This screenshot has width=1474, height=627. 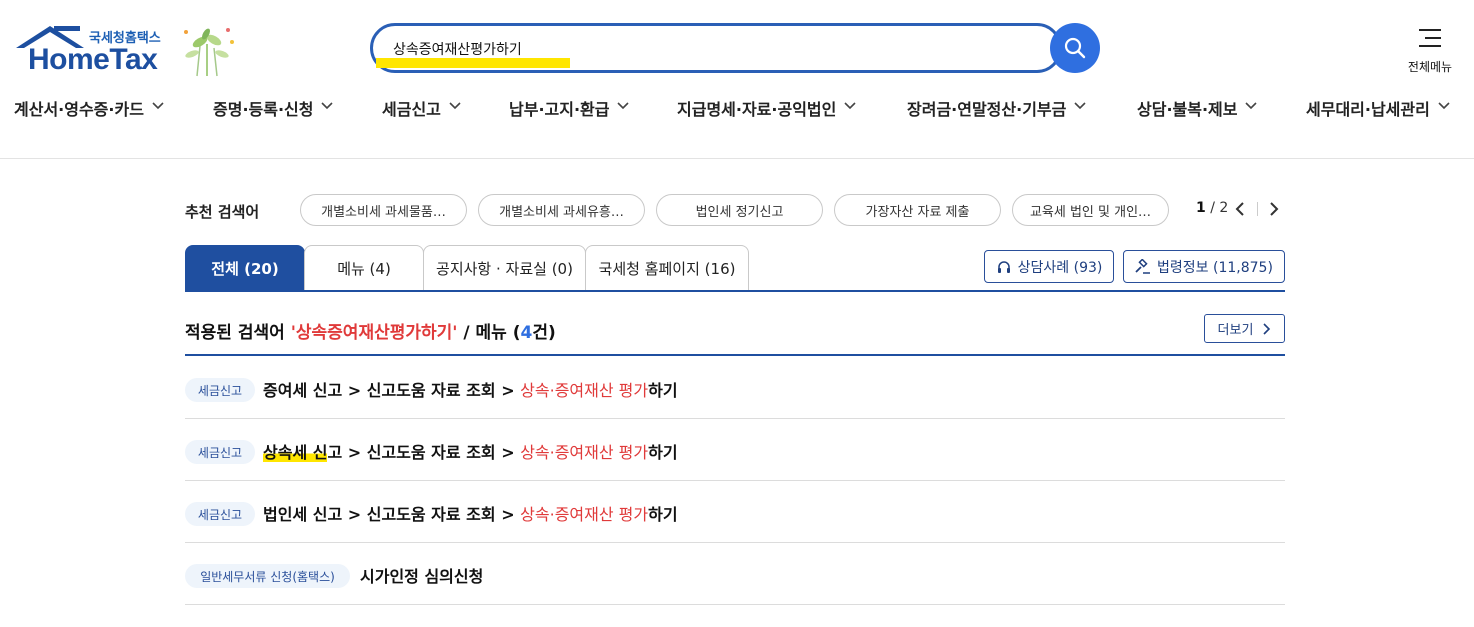 I want to click on page-current: 1, so click(x=1201, y=208).